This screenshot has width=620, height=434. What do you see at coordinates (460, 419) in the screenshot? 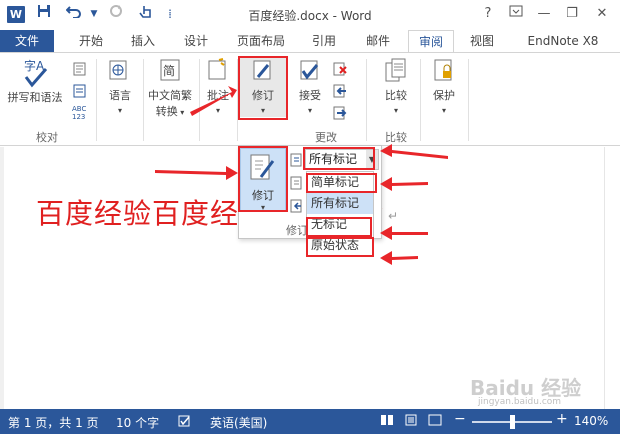
I see `zoom-out-button: −` at bounding box center [460, 419].